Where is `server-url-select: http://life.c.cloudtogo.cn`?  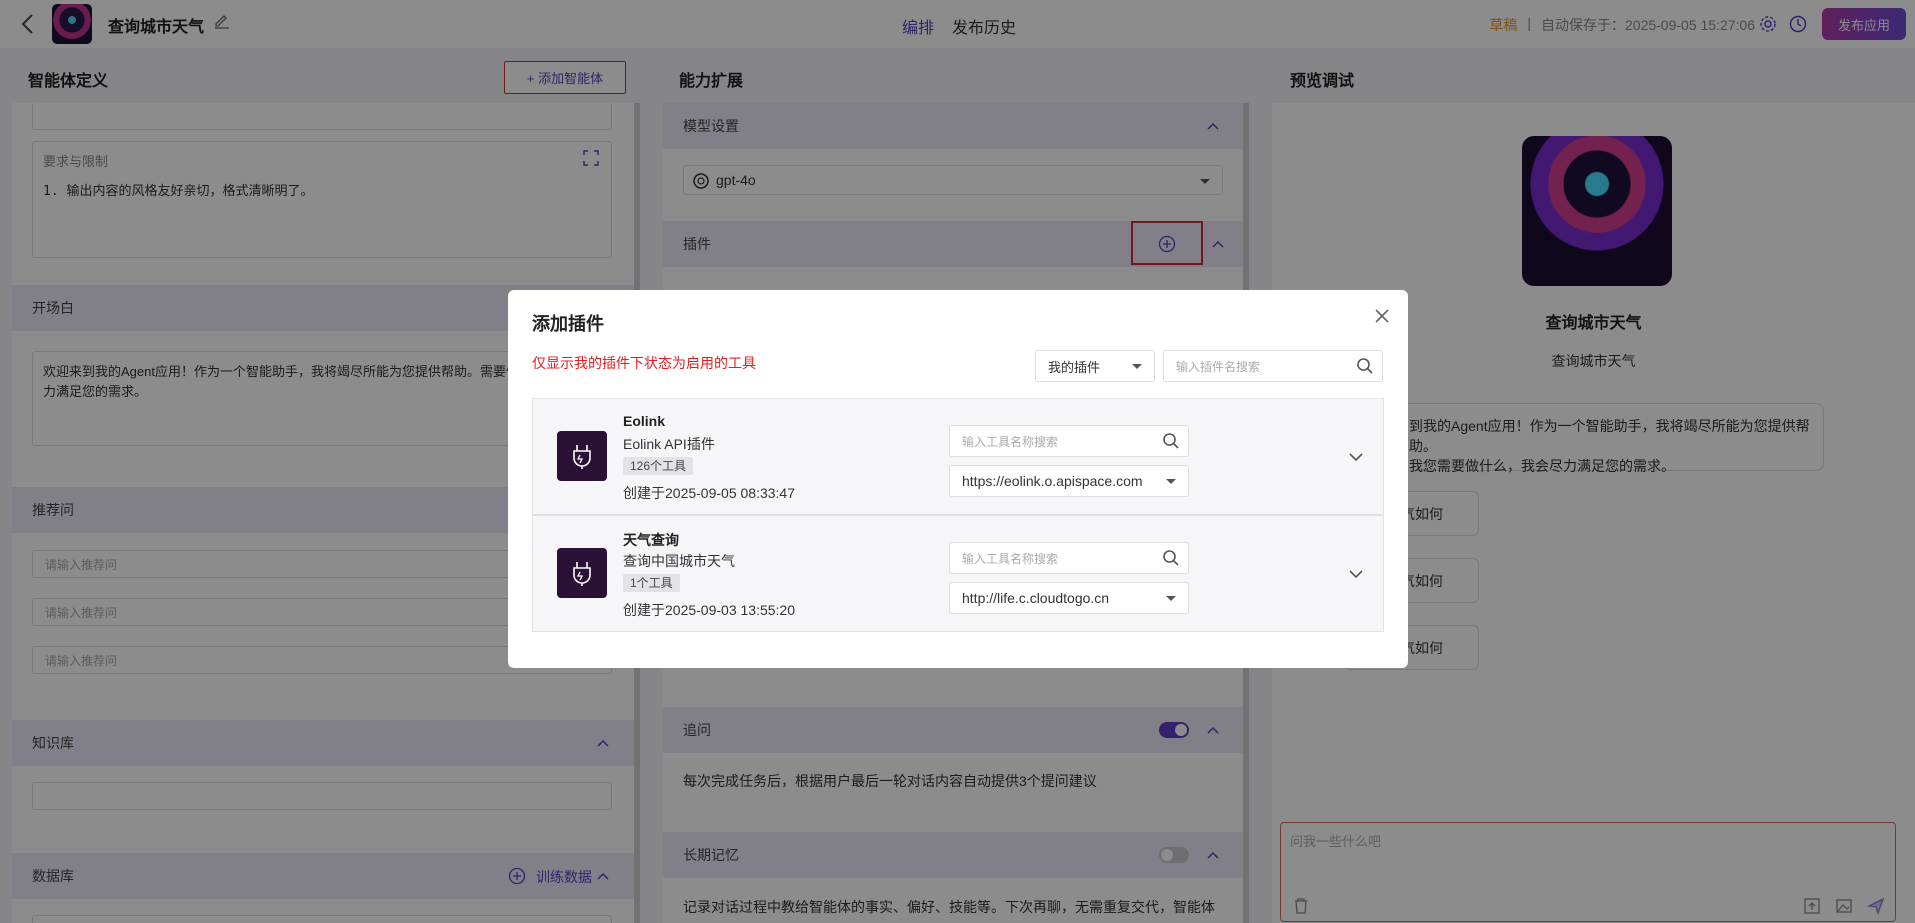
server-url-select: http://life.c.cloudtogo.cn is located at coordinates (1069, 598).